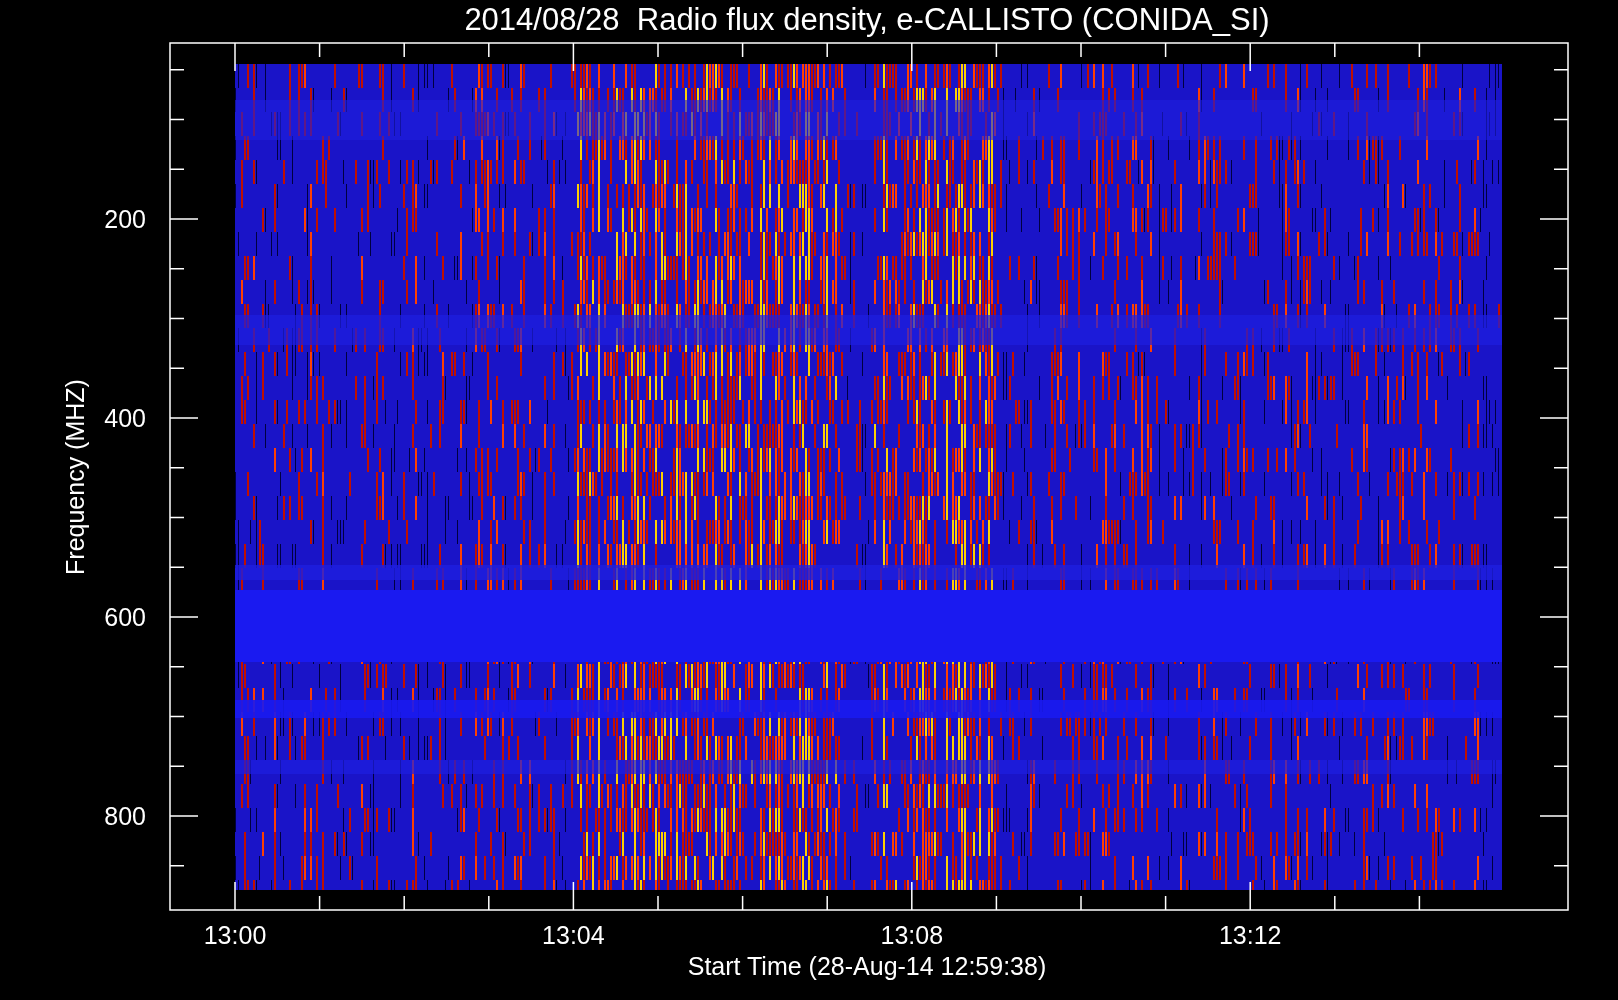 The image size is (1618, 1000). Describe the element at coordinates (867, 19) in the screenshot. I see `chart-title: 2014/08/28 Radio flux density, e-CALLISTO (CONIDA_SI)` at that location.